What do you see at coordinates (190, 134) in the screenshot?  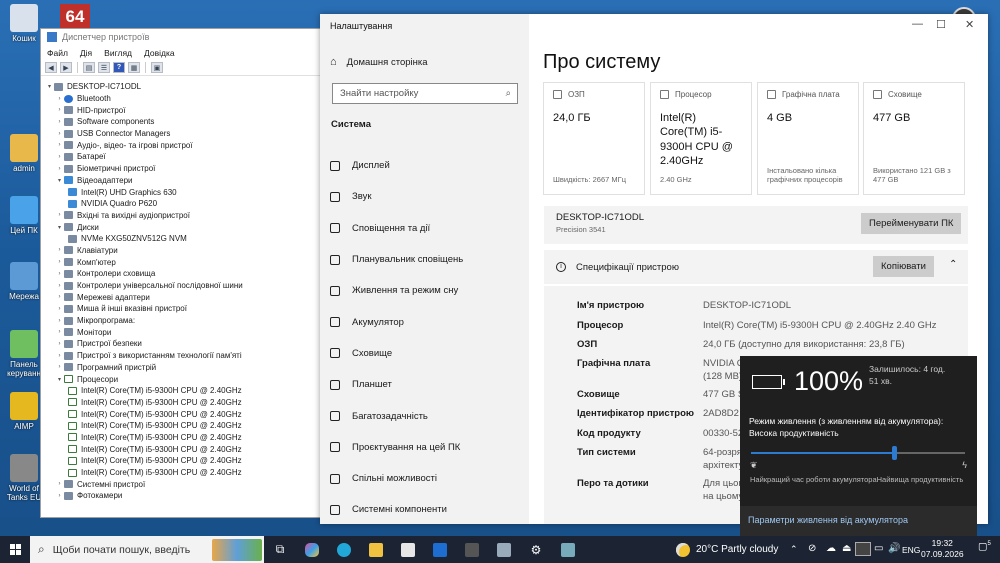 I see `tree-item: › USB Connector Managers` at bounding box center [190, 134].